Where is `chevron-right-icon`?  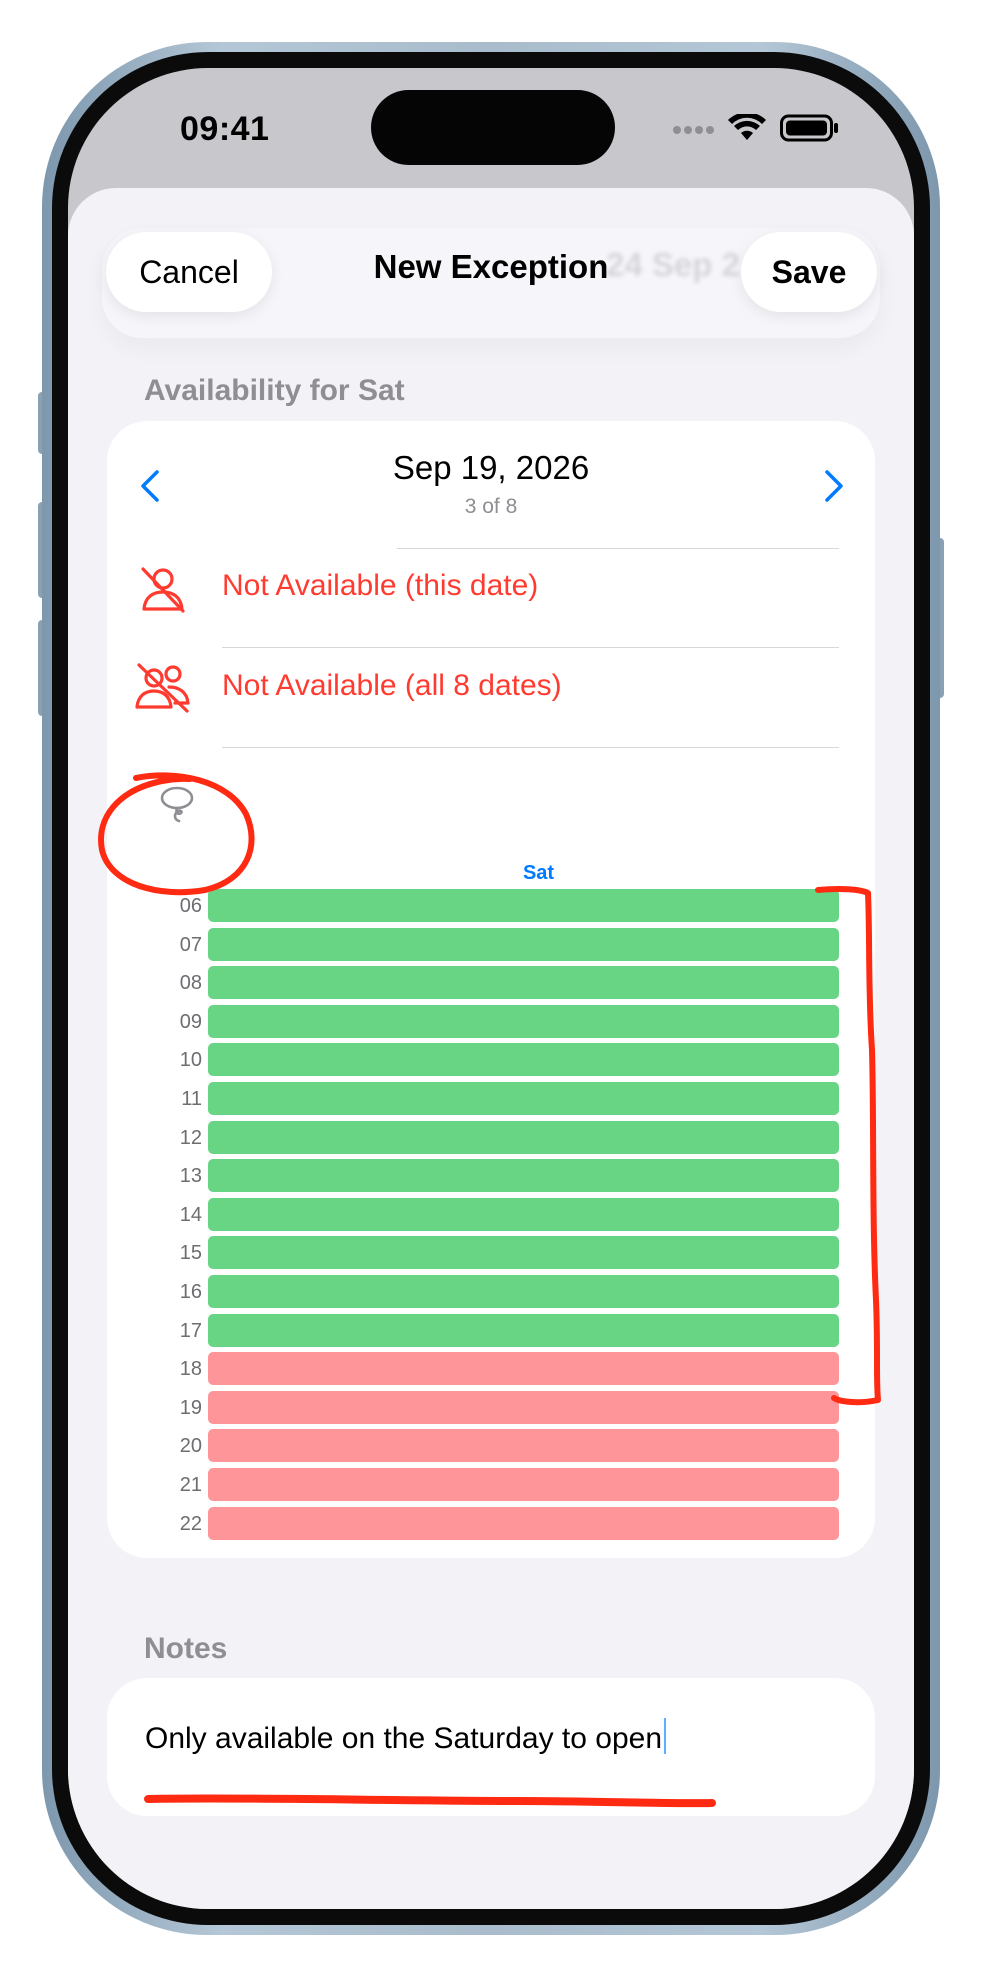 chevron-right-icon is located at coordinates (833, 486).